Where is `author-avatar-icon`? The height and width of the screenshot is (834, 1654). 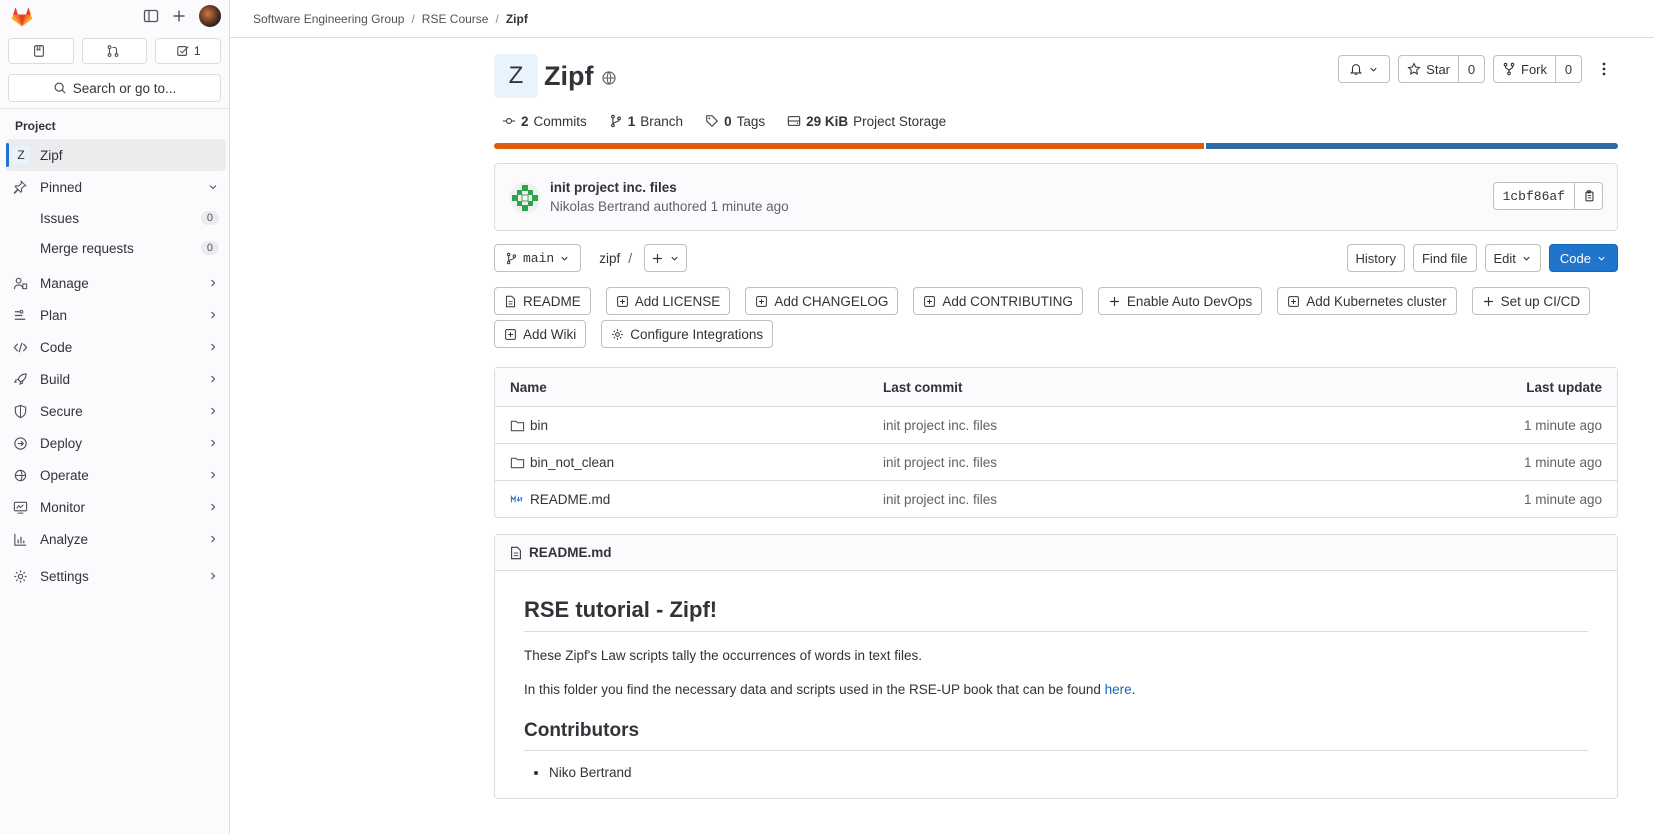
author-avatar-icon is located at coordinates (525, 198).